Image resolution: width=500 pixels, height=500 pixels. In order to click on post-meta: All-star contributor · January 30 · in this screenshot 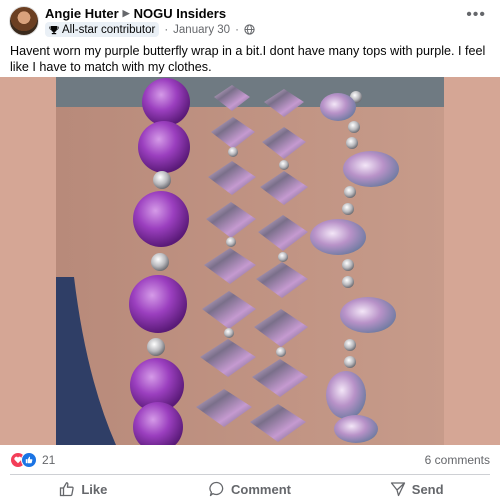, I will do `click(150, 29)`.